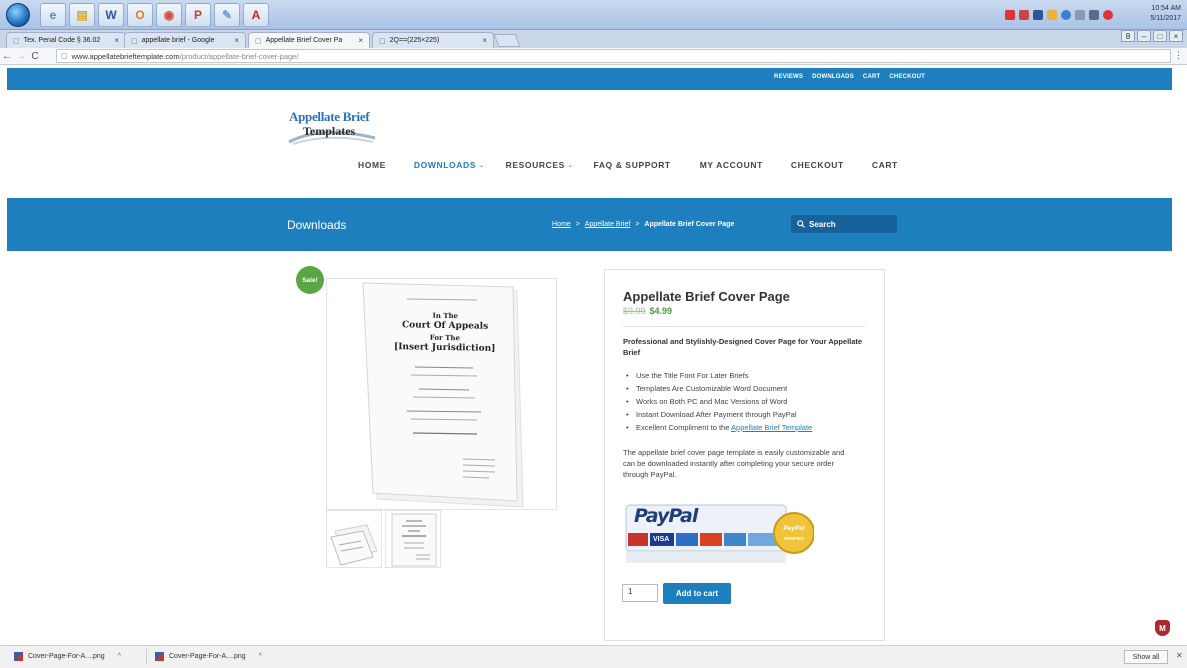  Describe the element at coordinates (788, 77) in the screenshot. I see `top-link-reviews: REVIEWS` at that location.